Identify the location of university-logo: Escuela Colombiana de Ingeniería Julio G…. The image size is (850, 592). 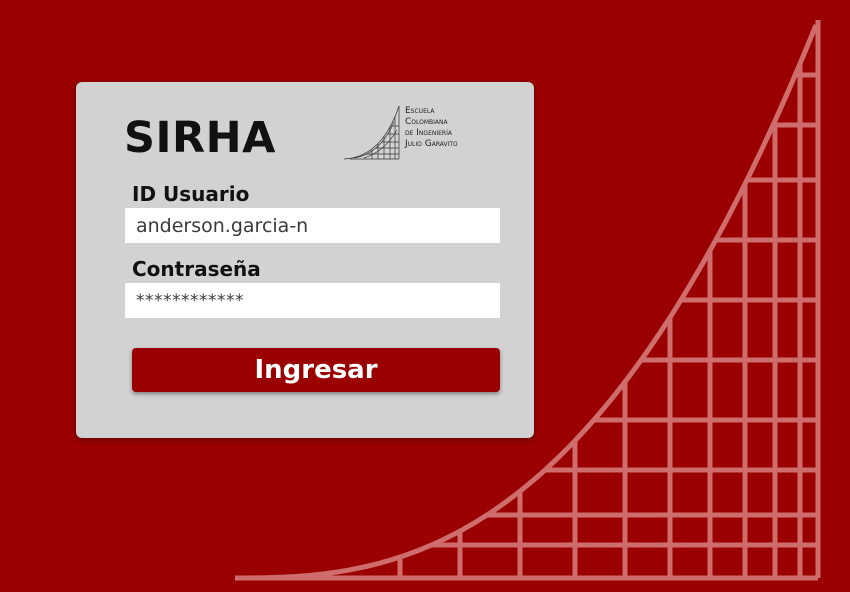
(422, 132).